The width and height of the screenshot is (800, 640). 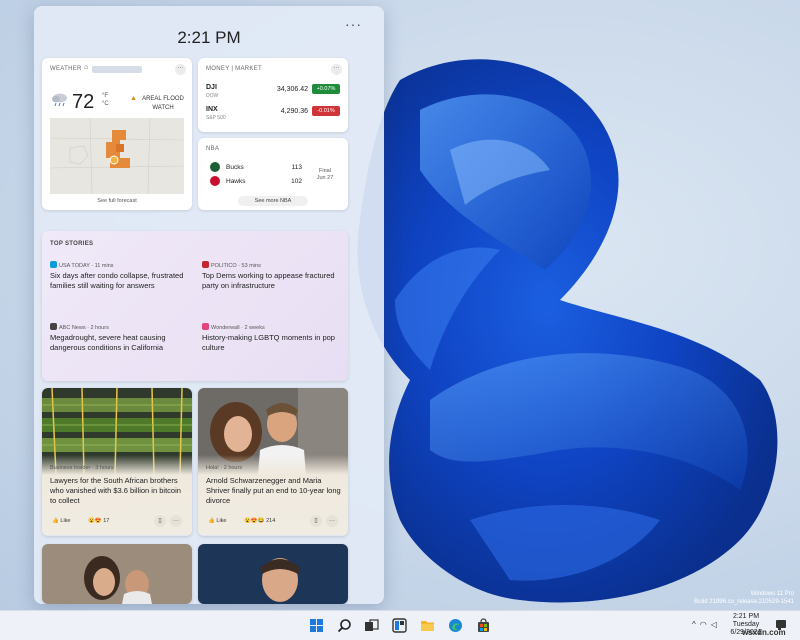 What do you see at coordinates (117, 69) in the screenshot?
I see `weather-location-redacted` at bounding box center [117, 69].